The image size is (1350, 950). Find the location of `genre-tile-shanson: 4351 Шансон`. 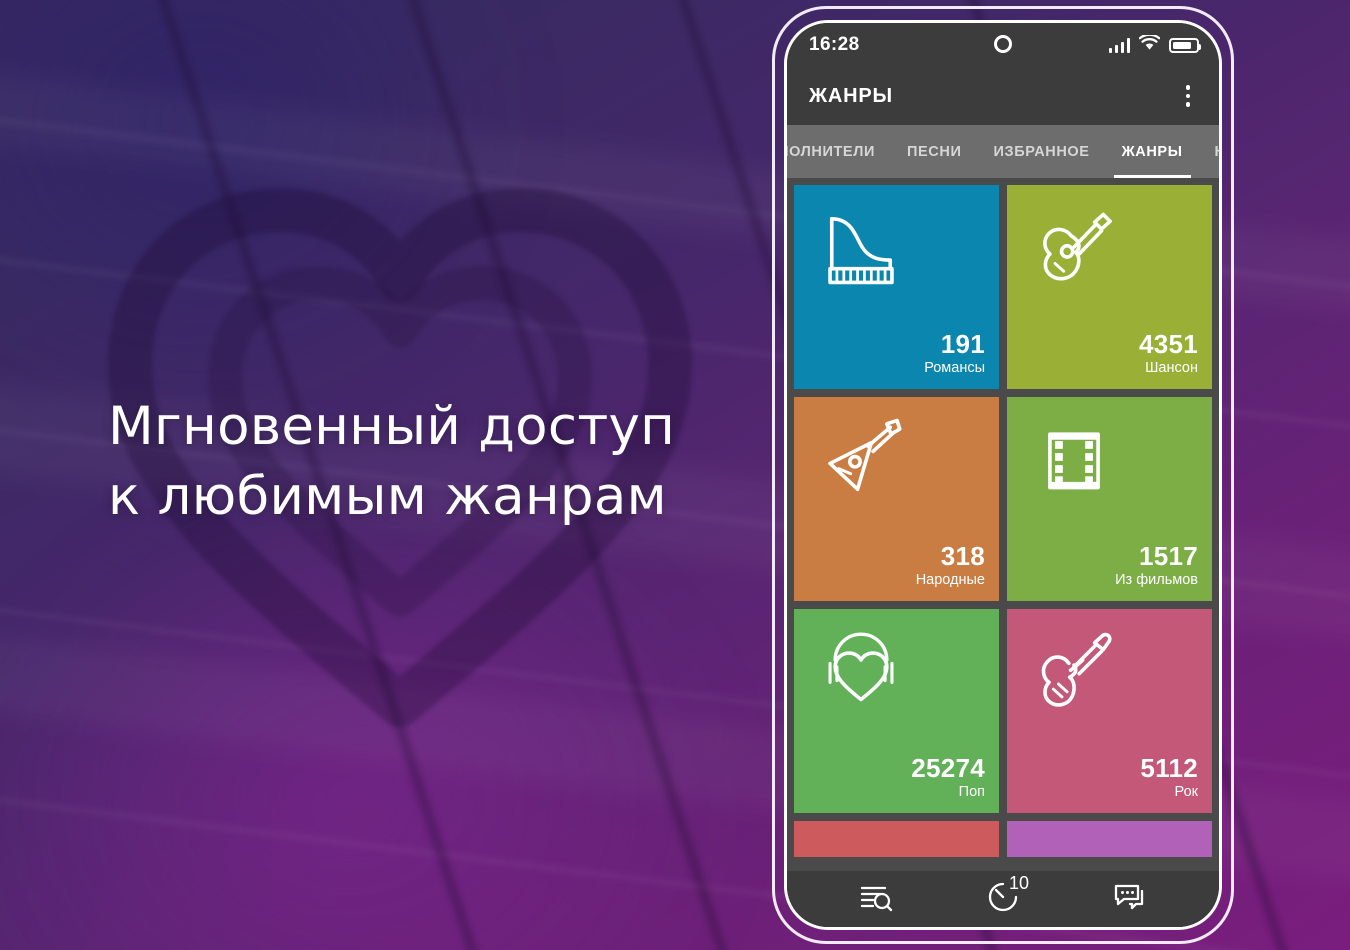

genre-tile-shanson: 4351 Шансон is located at coordinates (1109, 287).